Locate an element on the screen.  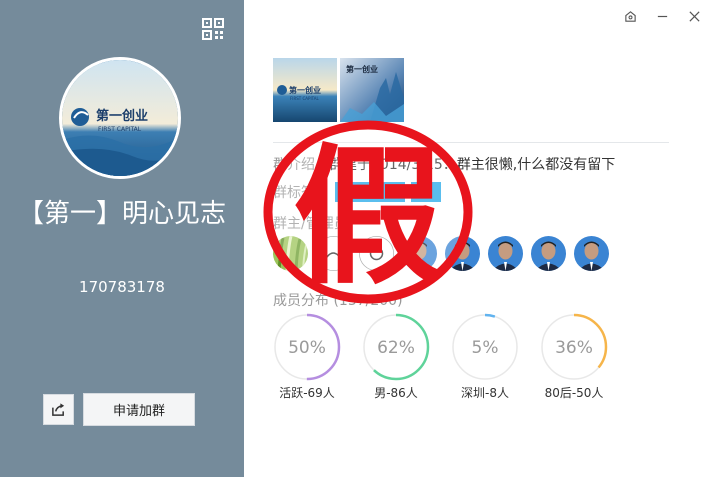
skin-icon is located at coordinates (630, 16).